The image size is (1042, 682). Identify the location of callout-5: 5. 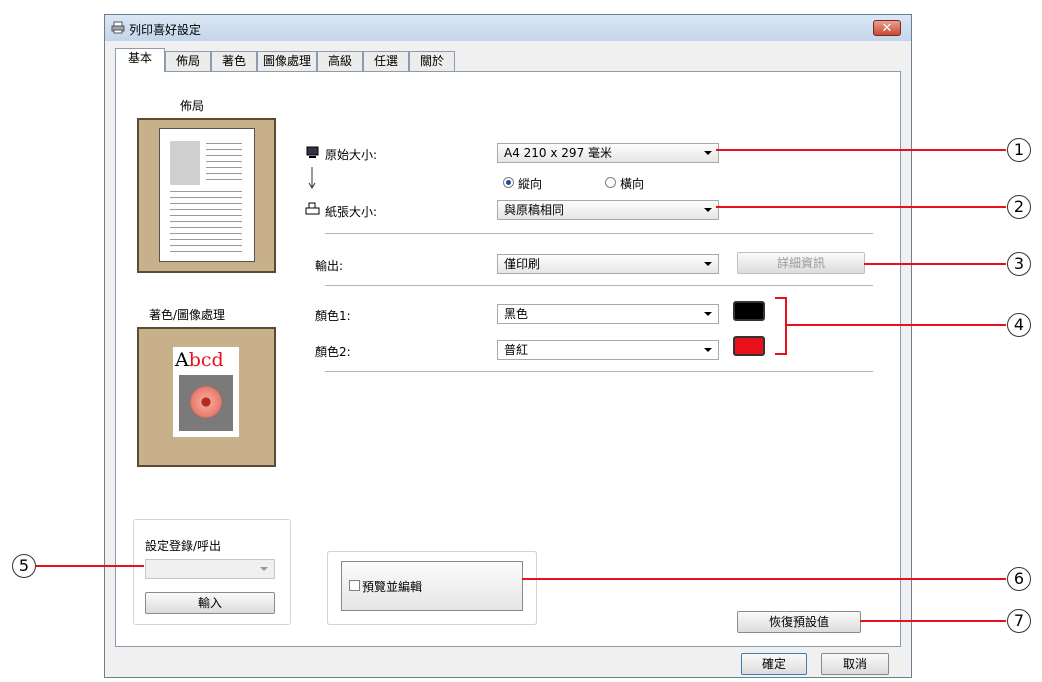
(24, 566).